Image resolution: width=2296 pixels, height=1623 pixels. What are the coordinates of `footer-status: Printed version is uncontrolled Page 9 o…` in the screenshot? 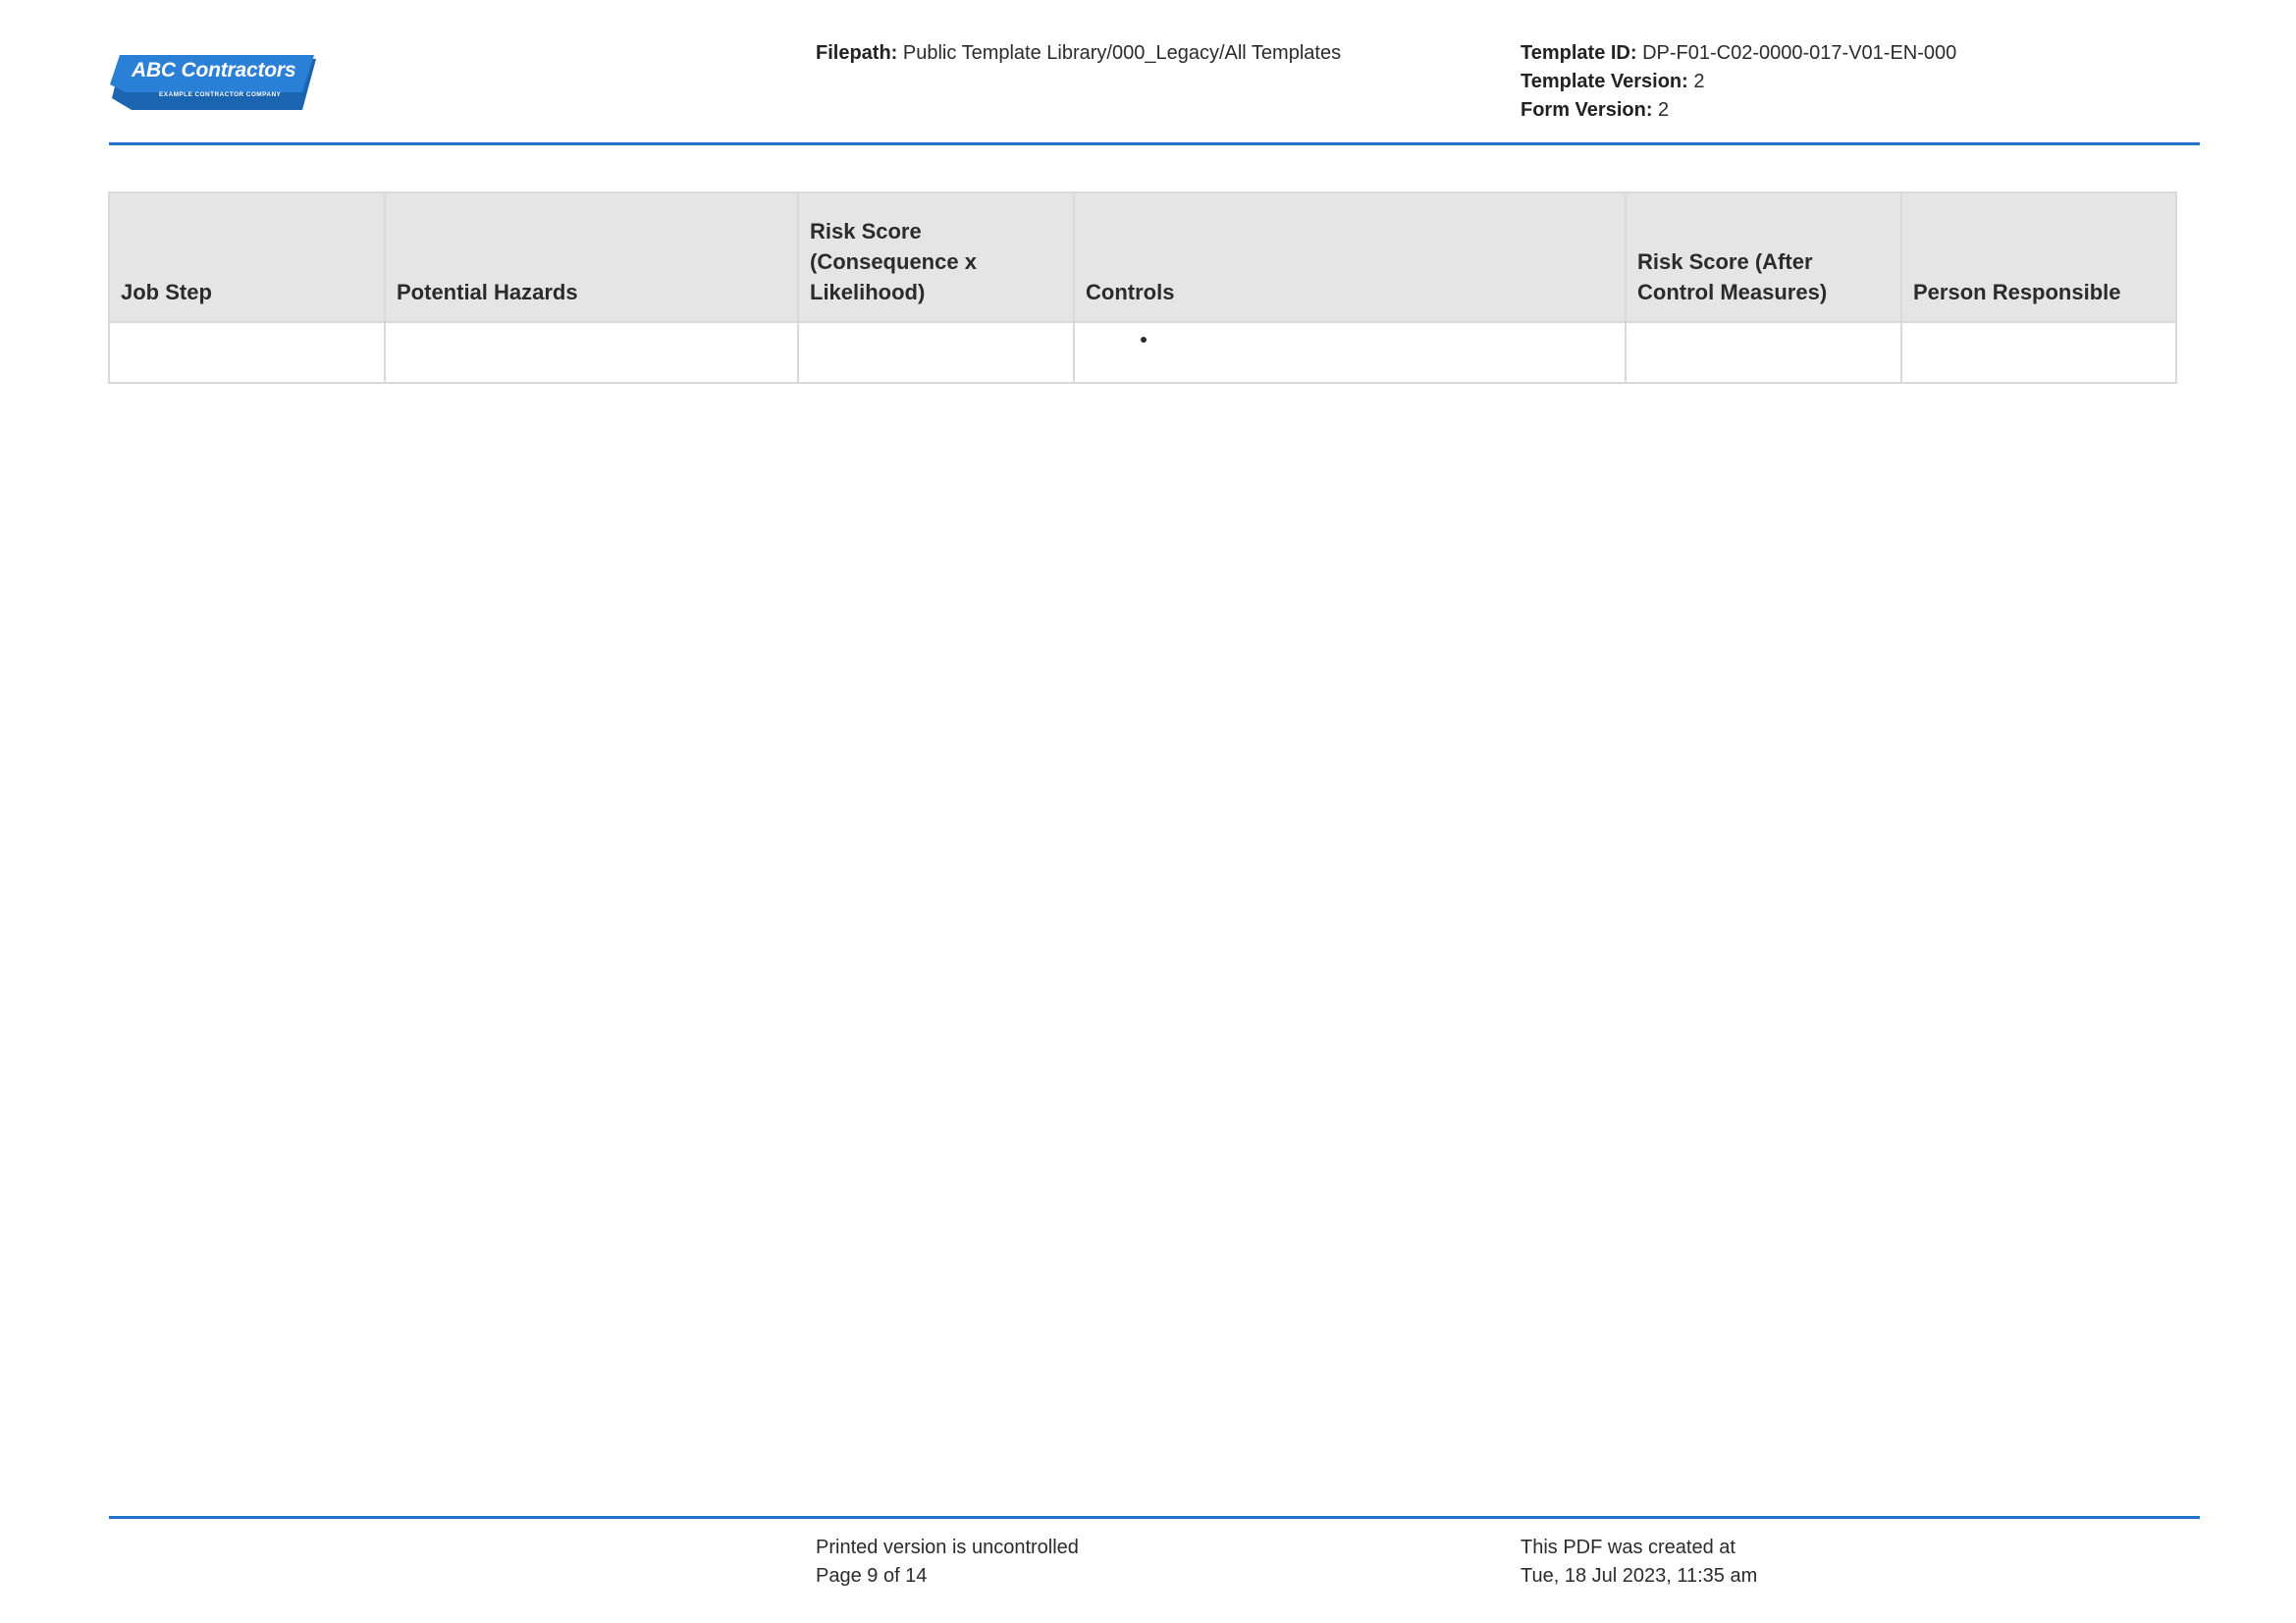 It's located at (947, 1562).